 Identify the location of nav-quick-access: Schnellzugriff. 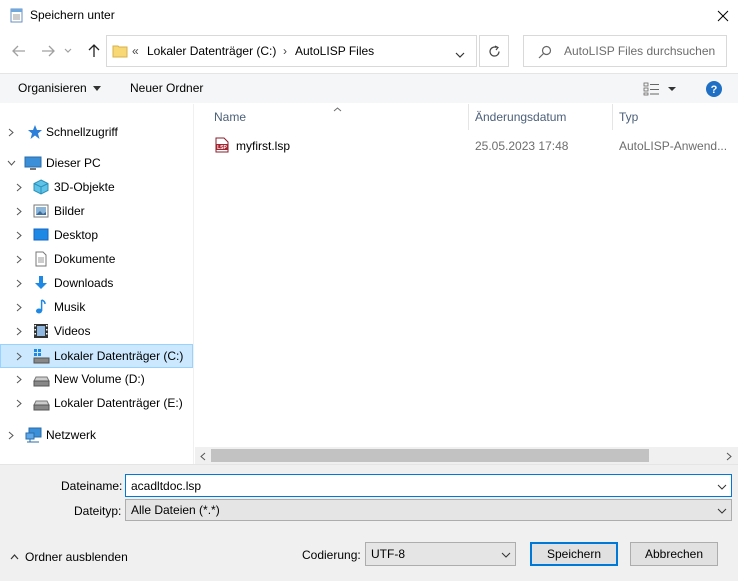
(96, 132).